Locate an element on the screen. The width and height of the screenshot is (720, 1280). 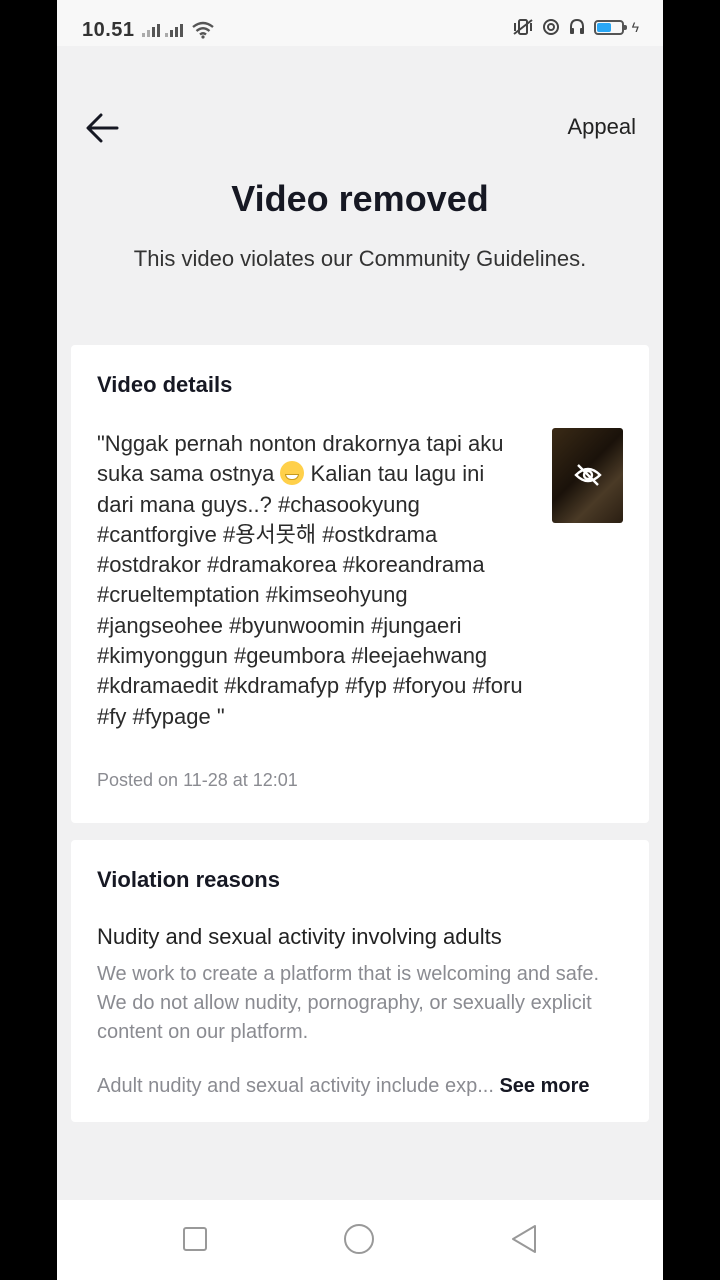
page-title: Video removed is located at coordinates (360, 198).